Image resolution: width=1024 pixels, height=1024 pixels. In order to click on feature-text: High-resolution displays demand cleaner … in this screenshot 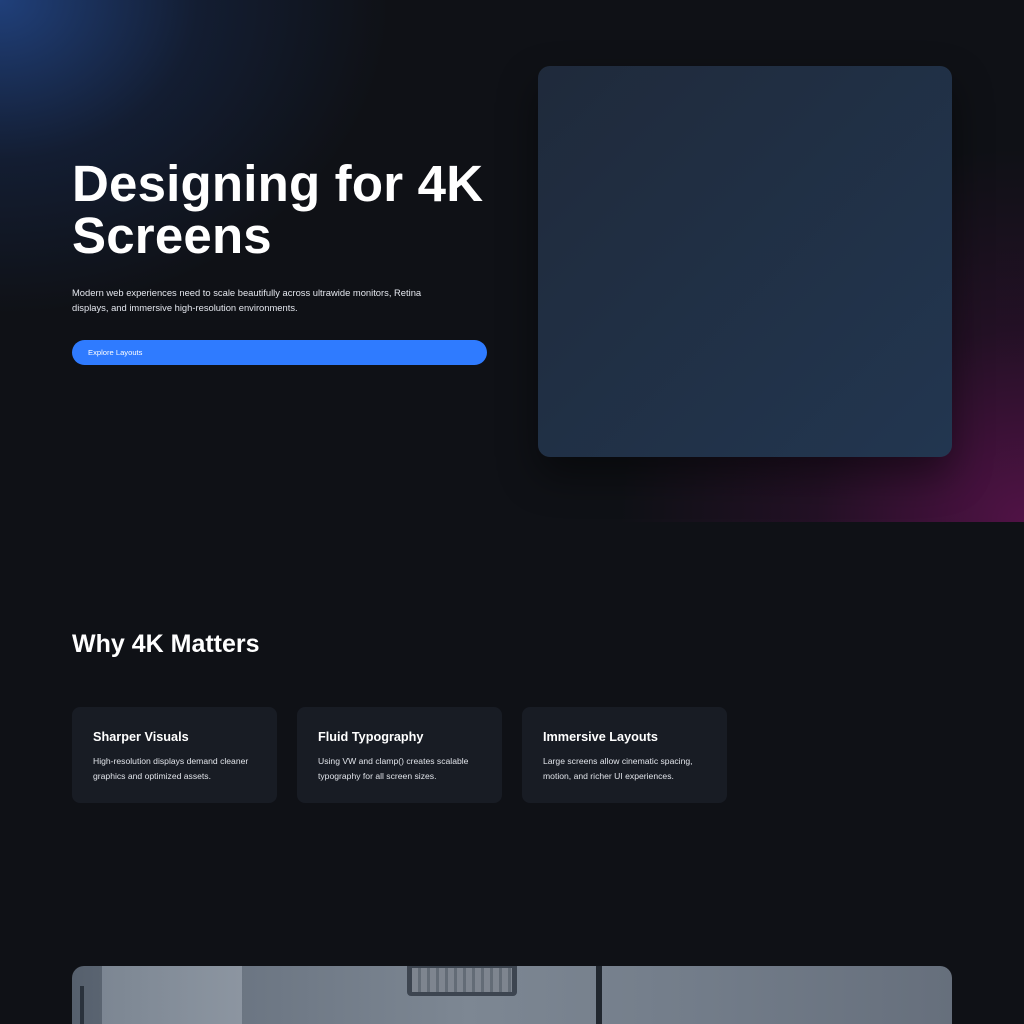, I will do `click(171, 768)`.